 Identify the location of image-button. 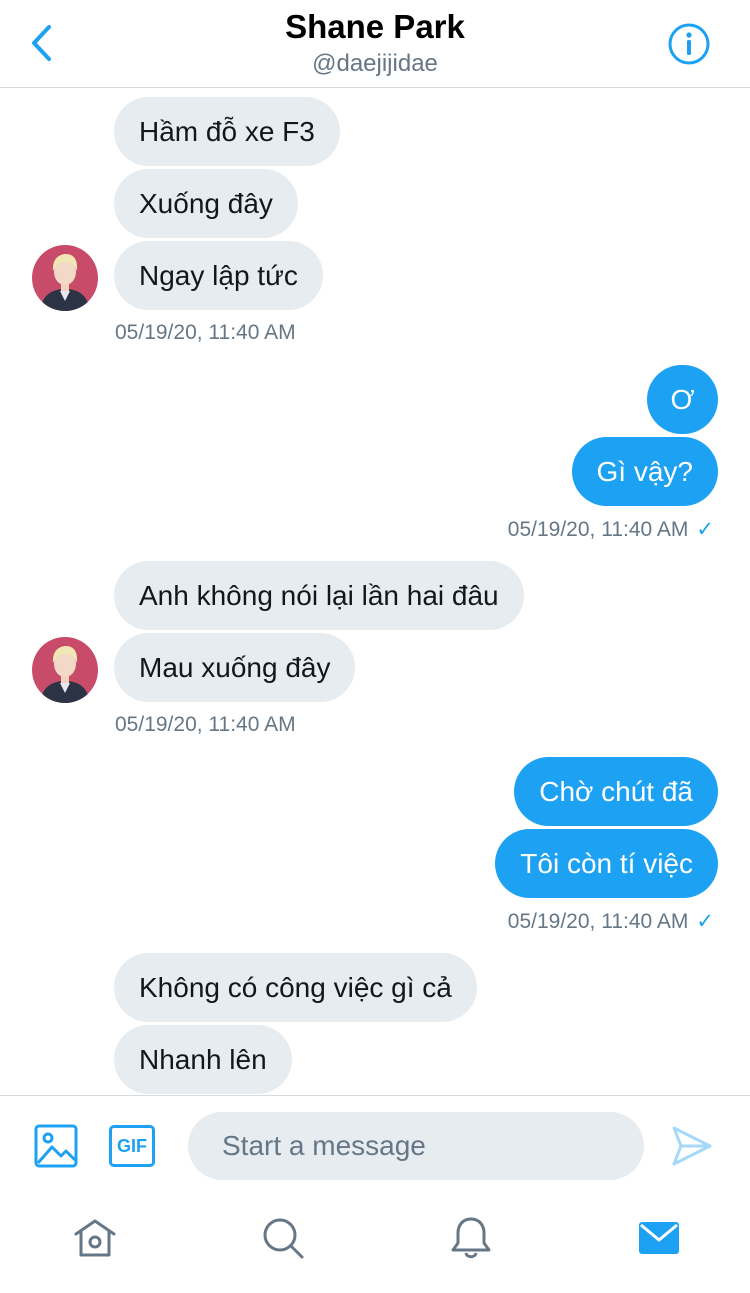
(56, 1146).